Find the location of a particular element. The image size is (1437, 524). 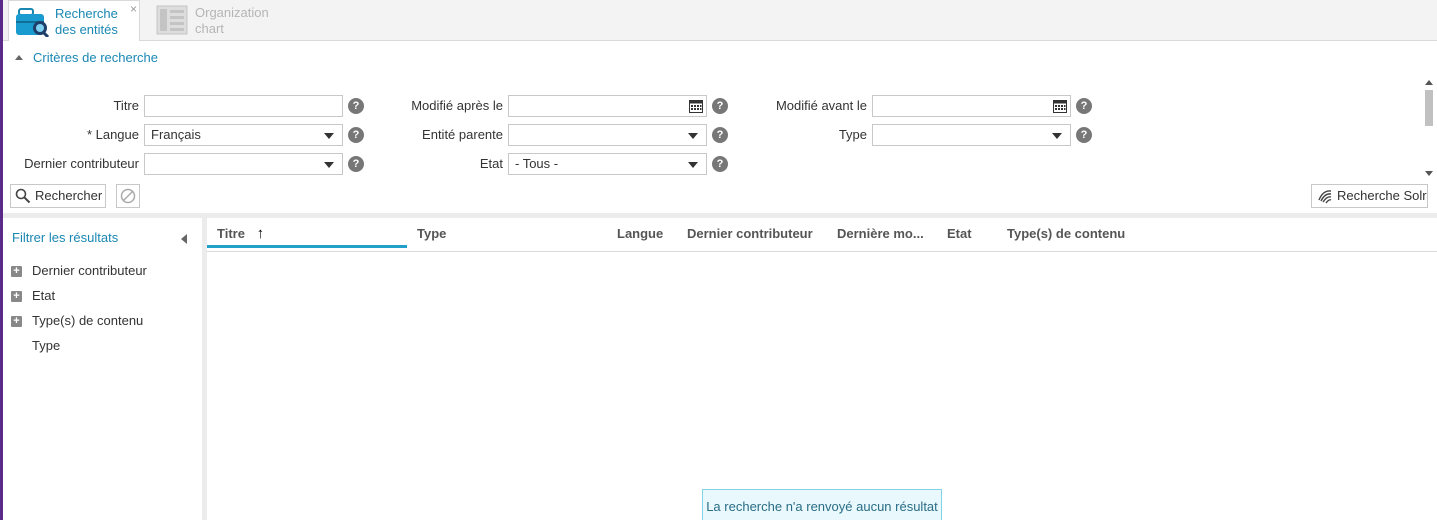

entite-parente-help-icon: ? is located at coordinates (720, 135).